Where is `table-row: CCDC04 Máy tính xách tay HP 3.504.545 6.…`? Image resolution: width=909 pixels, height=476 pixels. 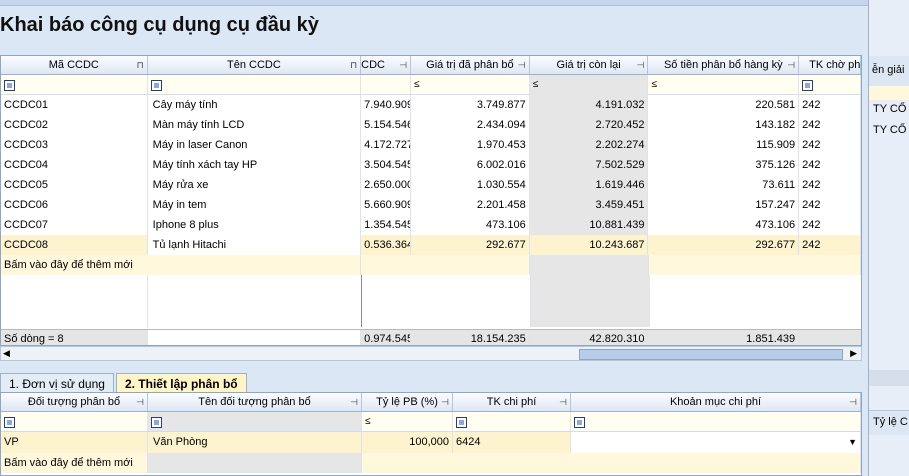
table-row: CCDC04 Máy tính xách tay HP 3.504.545 6.… is located at coordinates (431, 165).